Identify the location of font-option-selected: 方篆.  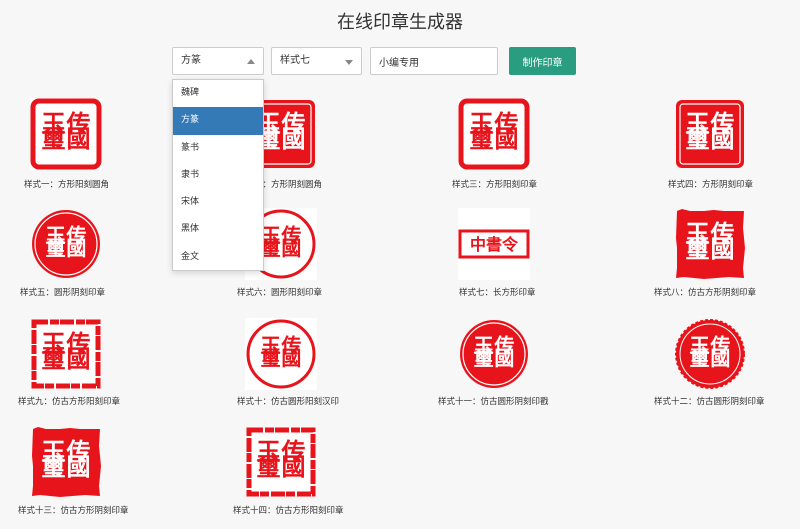
(218, 121).